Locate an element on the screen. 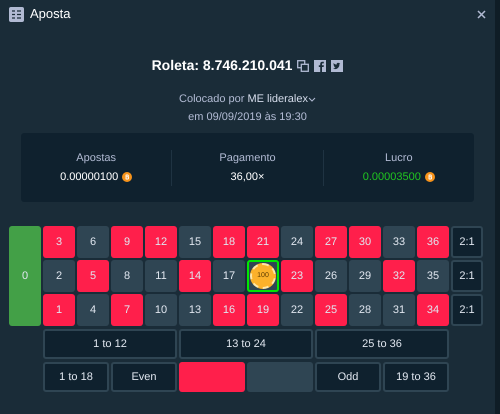  window-title: Aposta is located at coordinates (50, 14).